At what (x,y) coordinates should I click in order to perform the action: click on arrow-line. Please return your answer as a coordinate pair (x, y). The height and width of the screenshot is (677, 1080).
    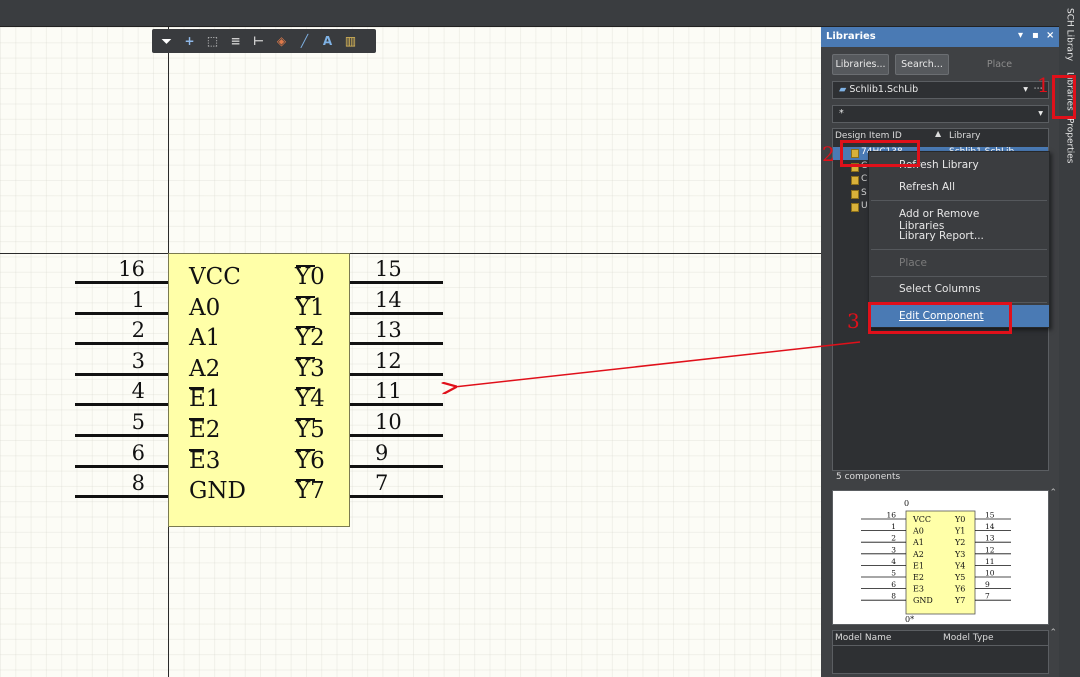
    Looking at the image, I should click on (657, 364).